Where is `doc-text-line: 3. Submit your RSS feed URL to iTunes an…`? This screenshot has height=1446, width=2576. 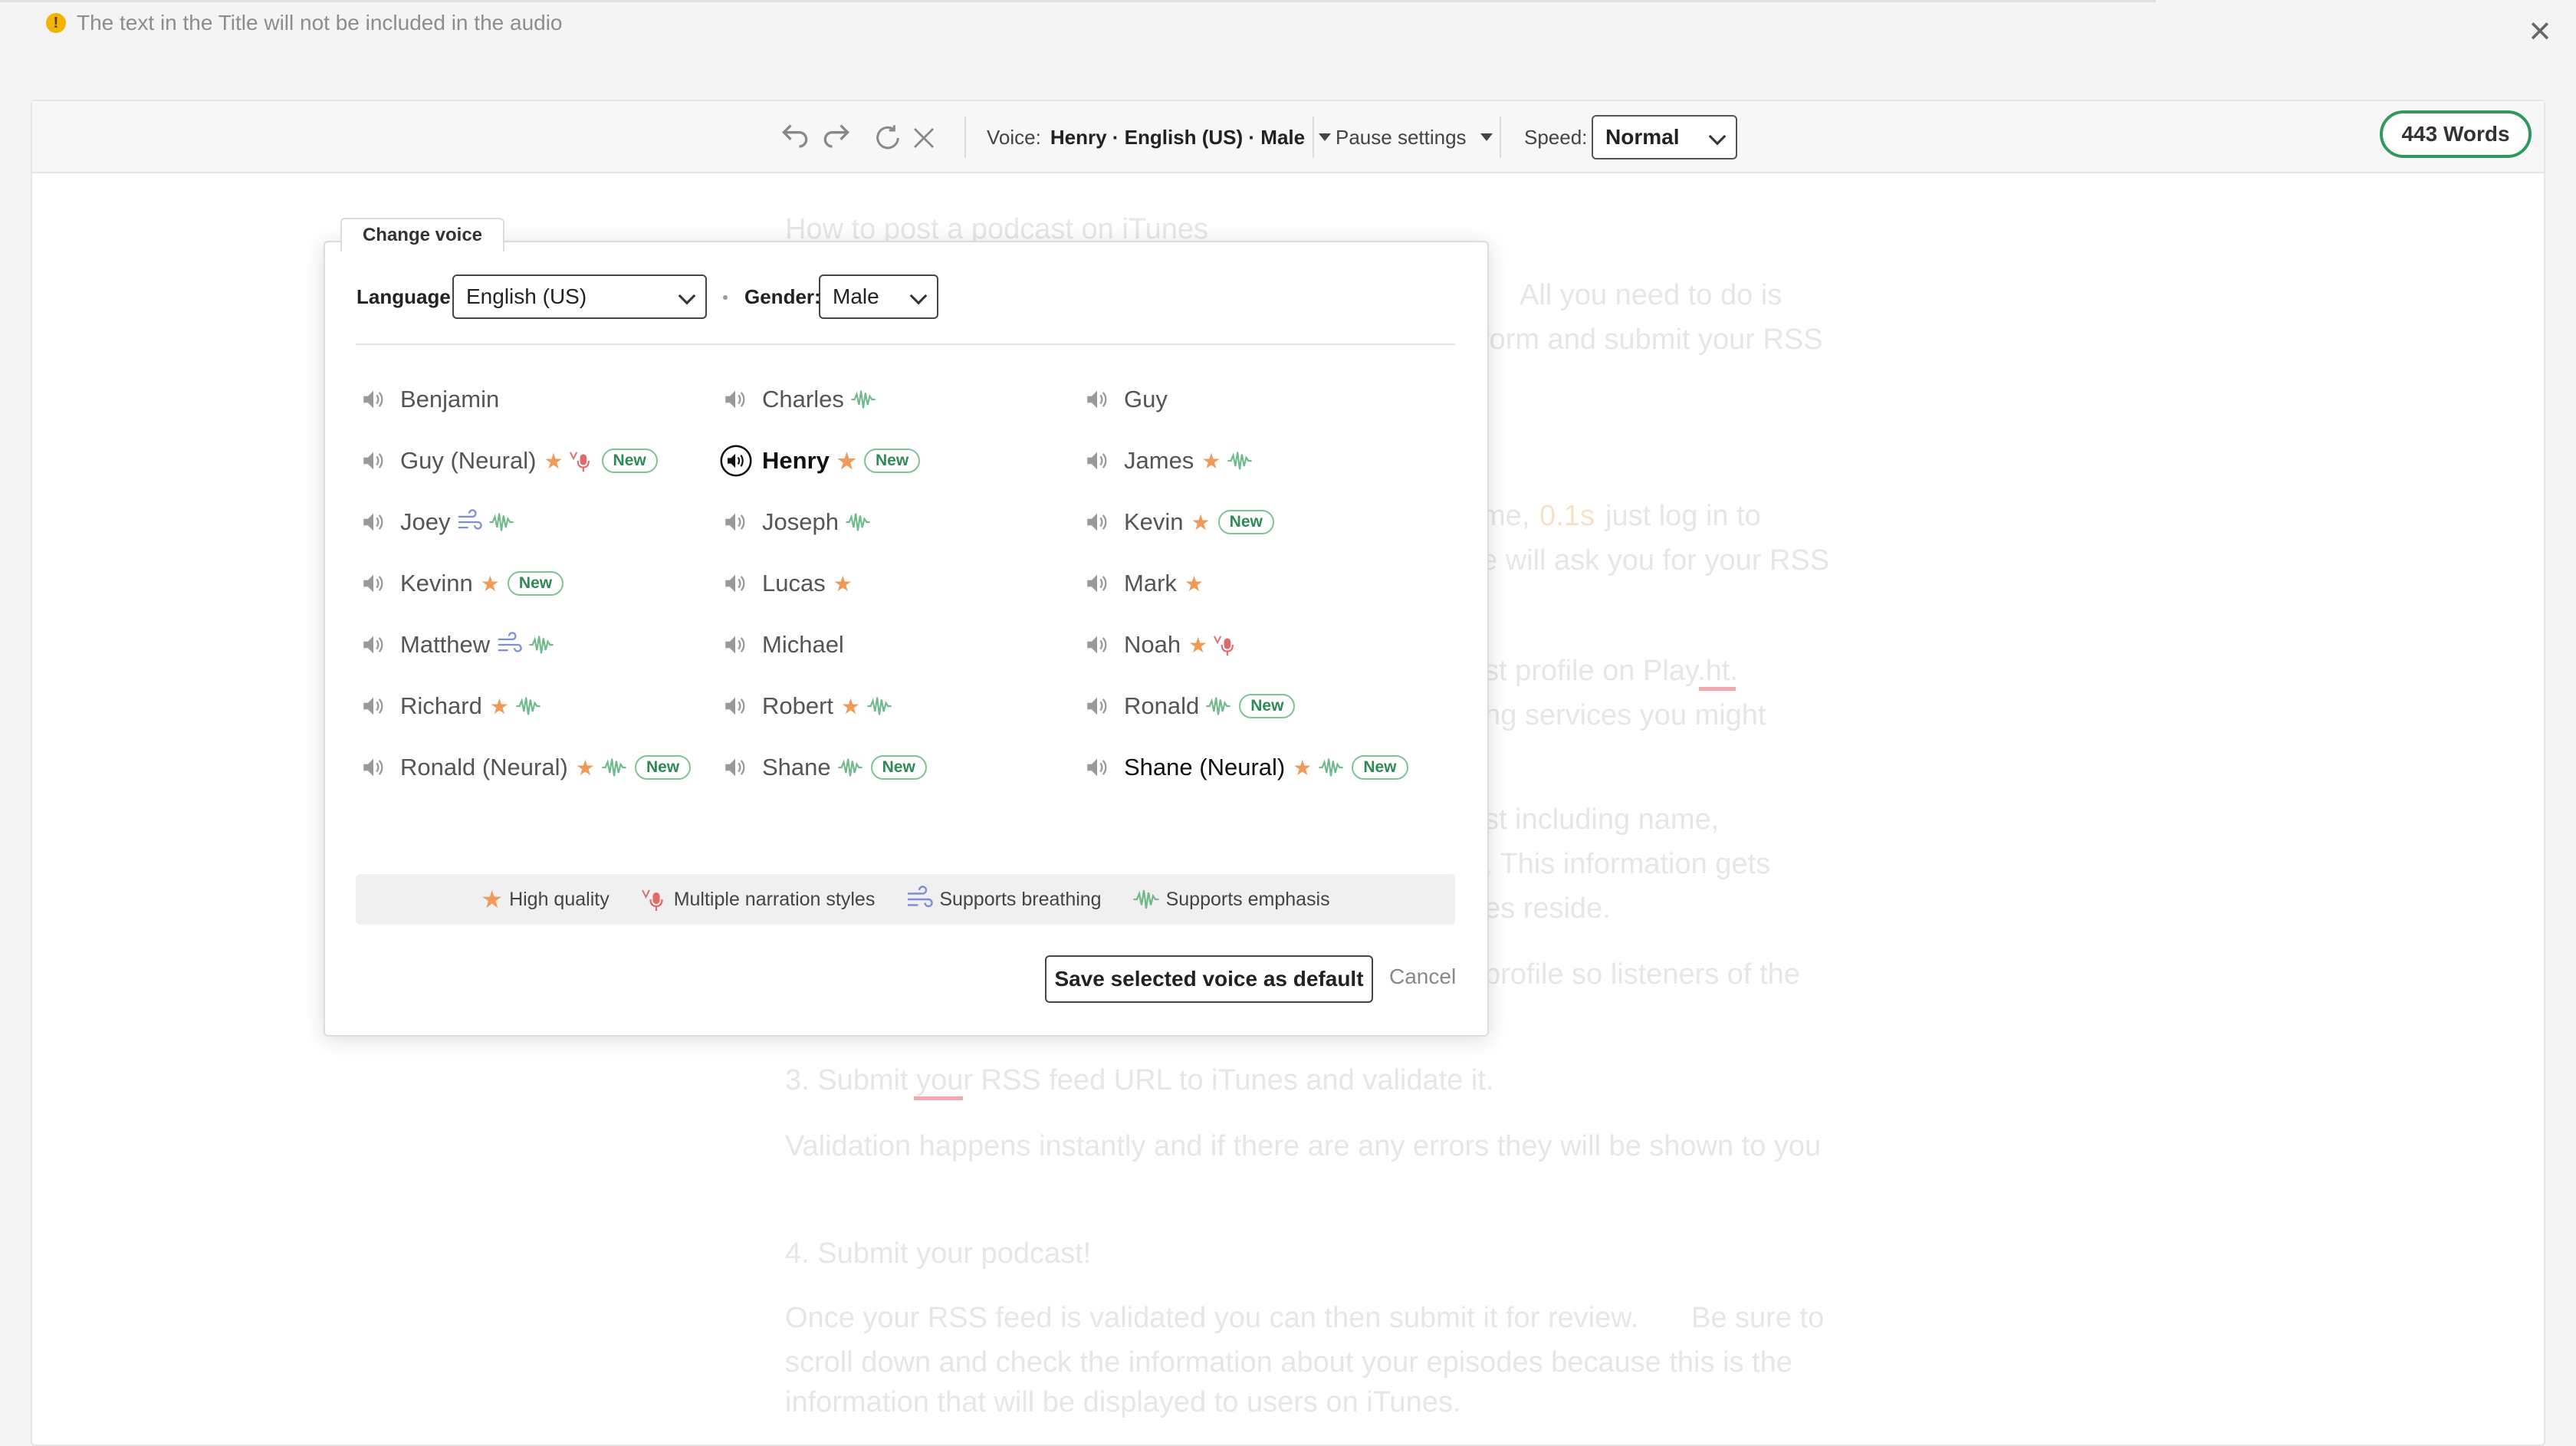 doc-text-line: 3. Submit your RSS feed URL to iTunes an… is located at coordinates (1139, 1080).